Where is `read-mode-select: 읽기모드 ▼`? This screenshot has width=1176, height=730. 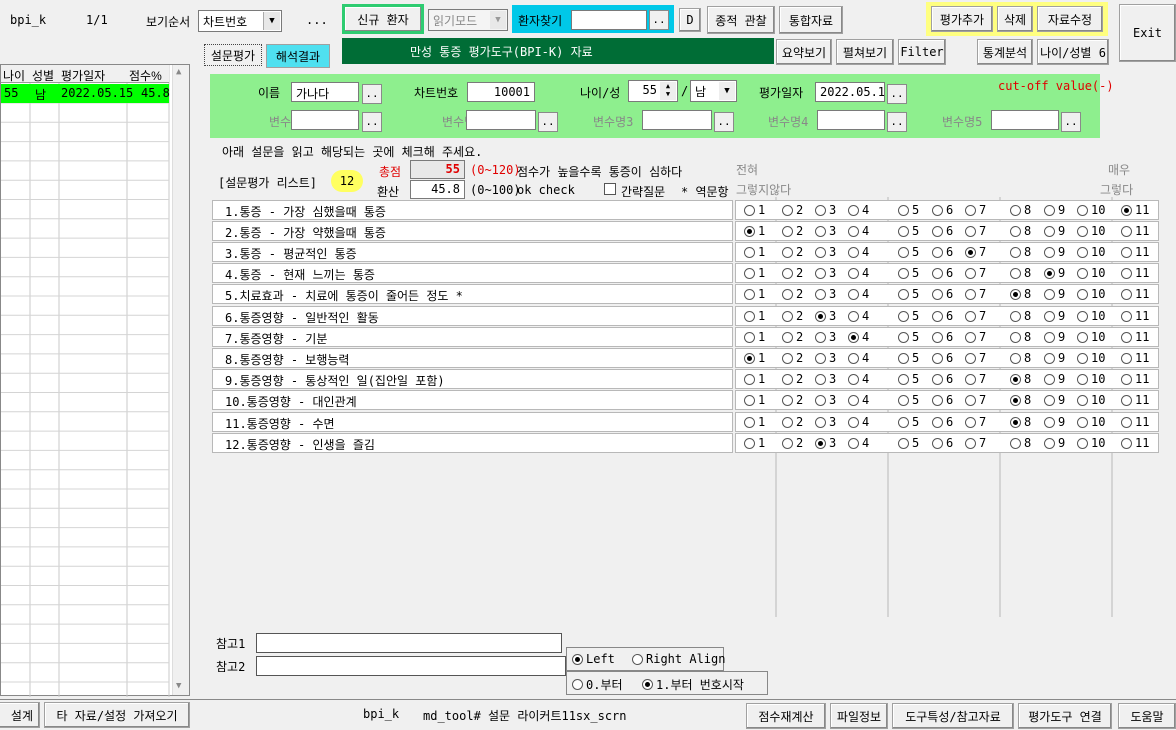
read-mode-select: 읽기모드 ▼ is located at coordinates (468, 20).